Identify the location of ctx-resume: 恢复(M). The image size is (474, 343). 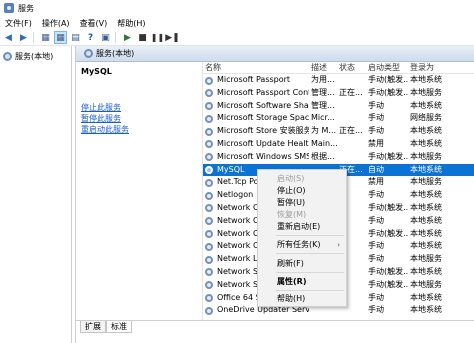
(302, 215).